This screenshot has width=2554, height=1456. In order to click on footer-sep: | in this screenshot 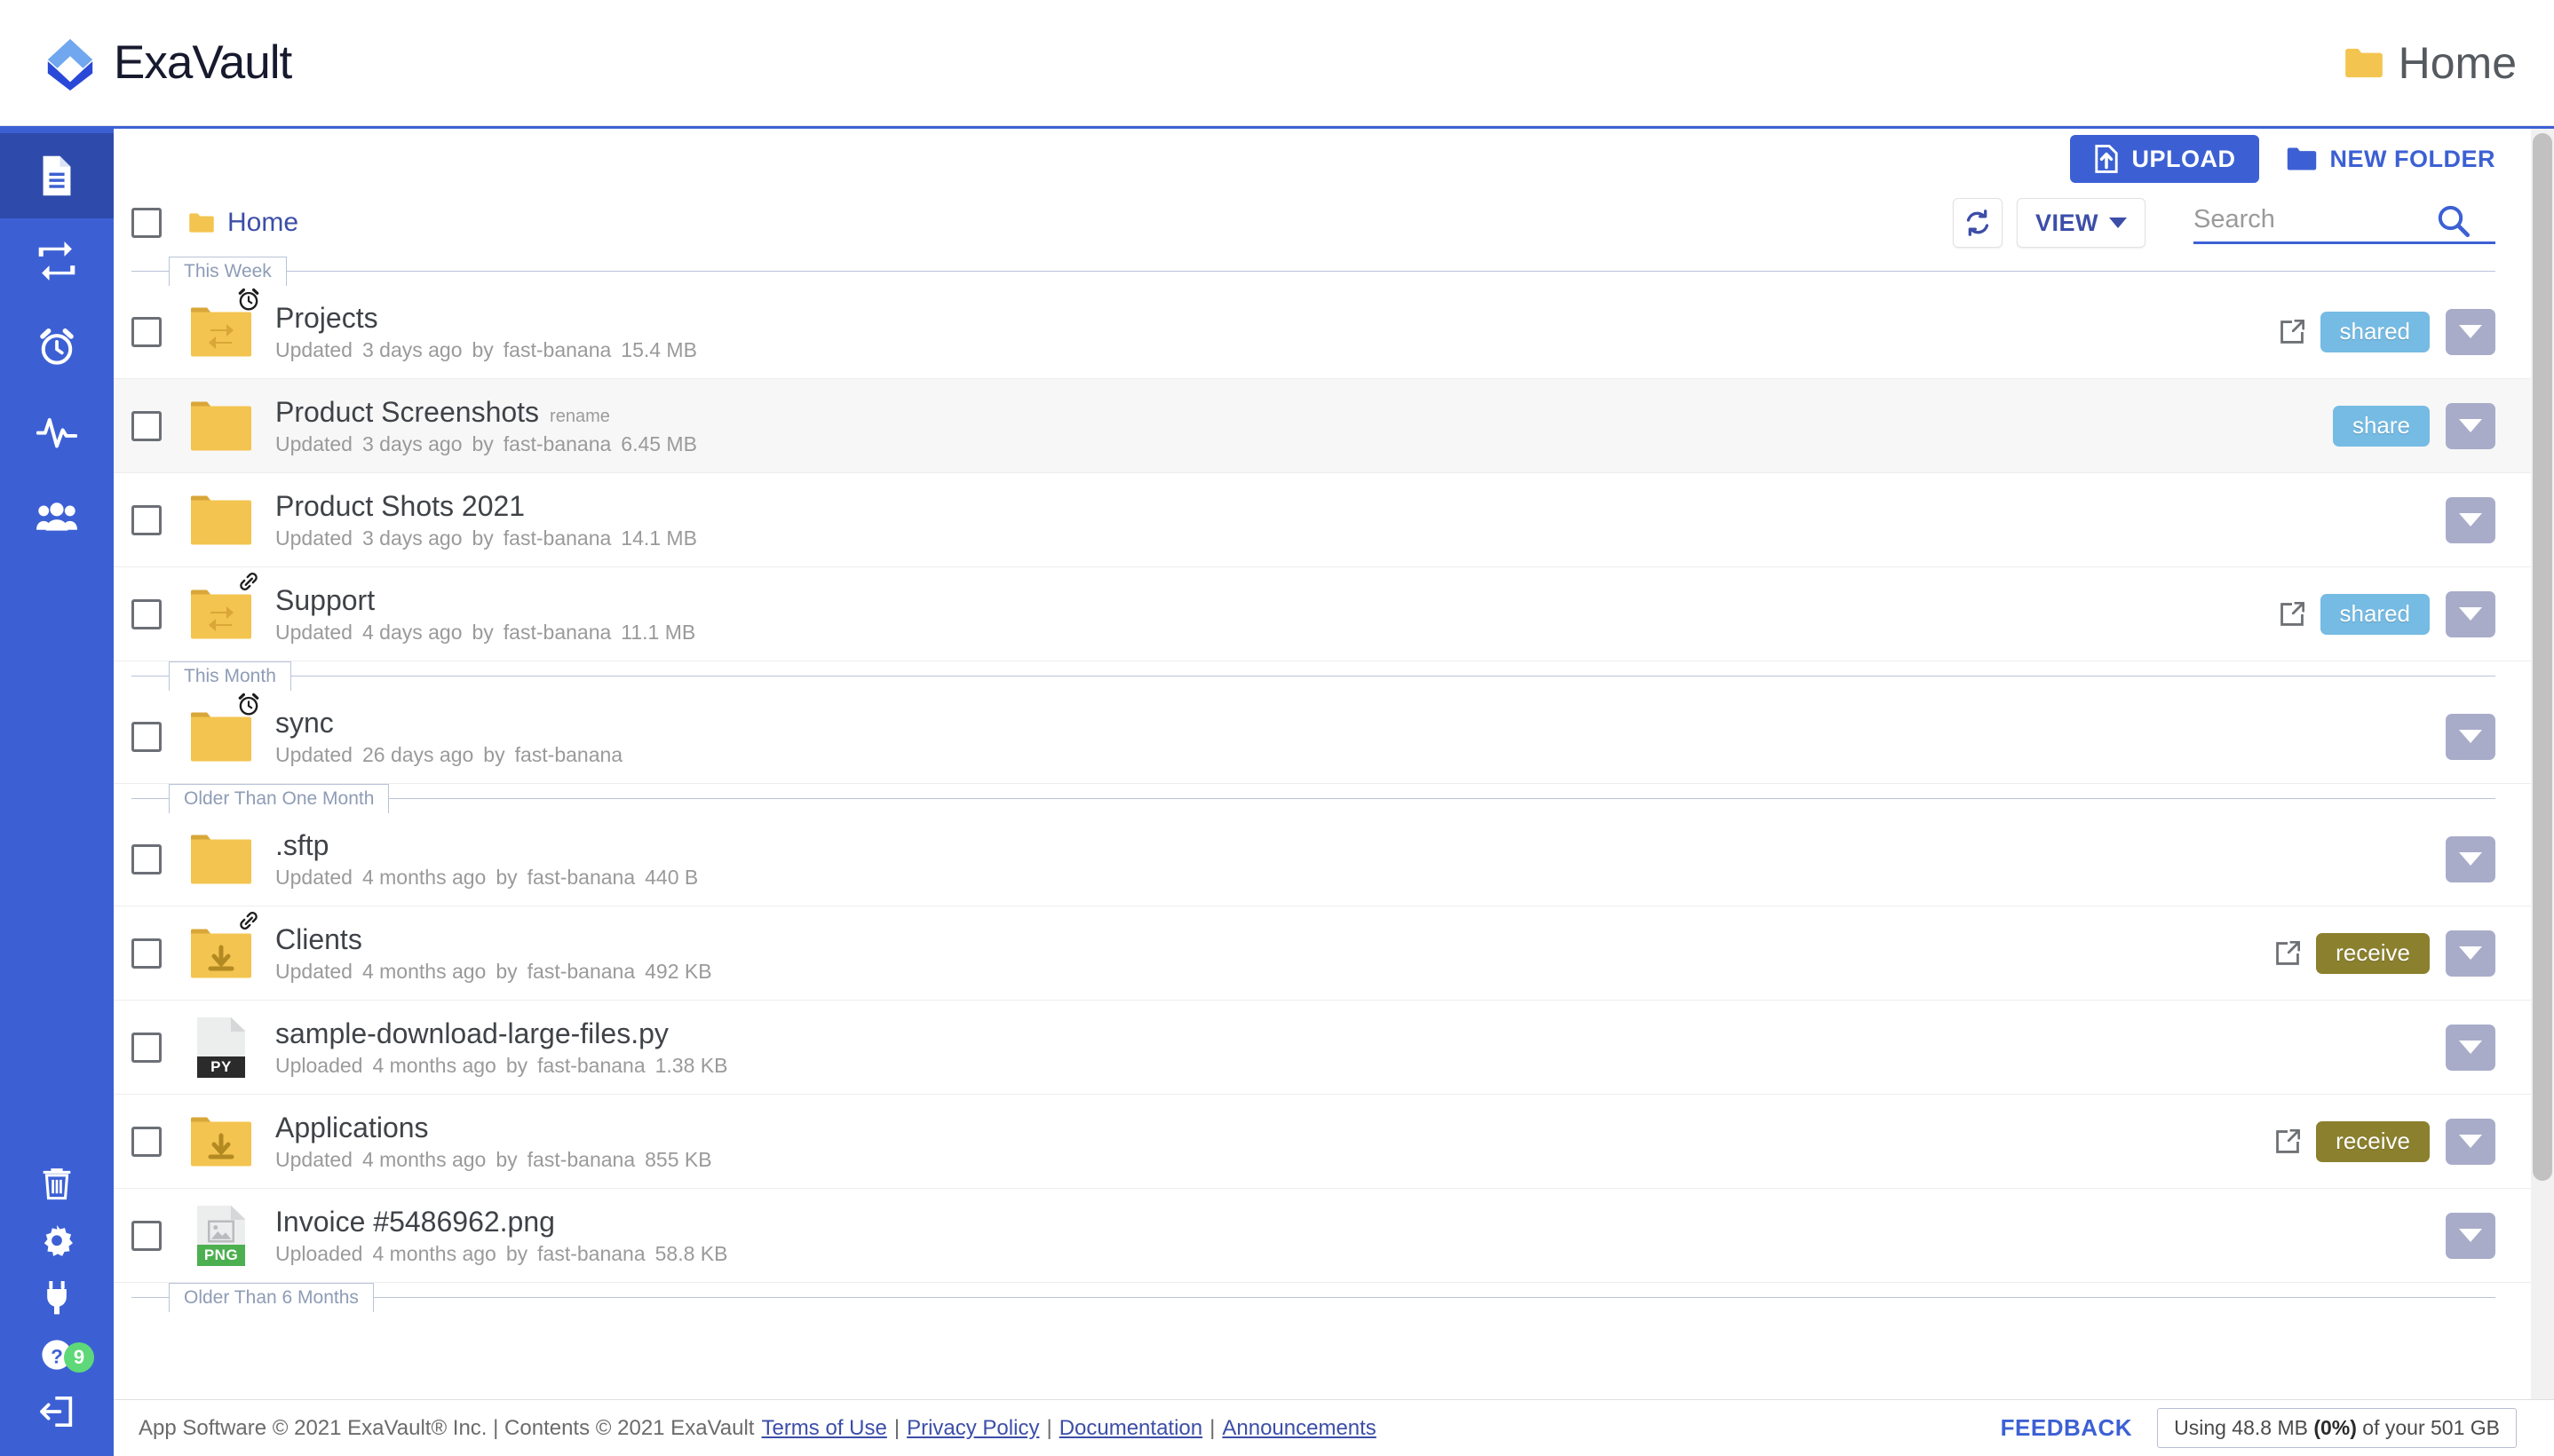, I will do `click(1213, 1427)`.